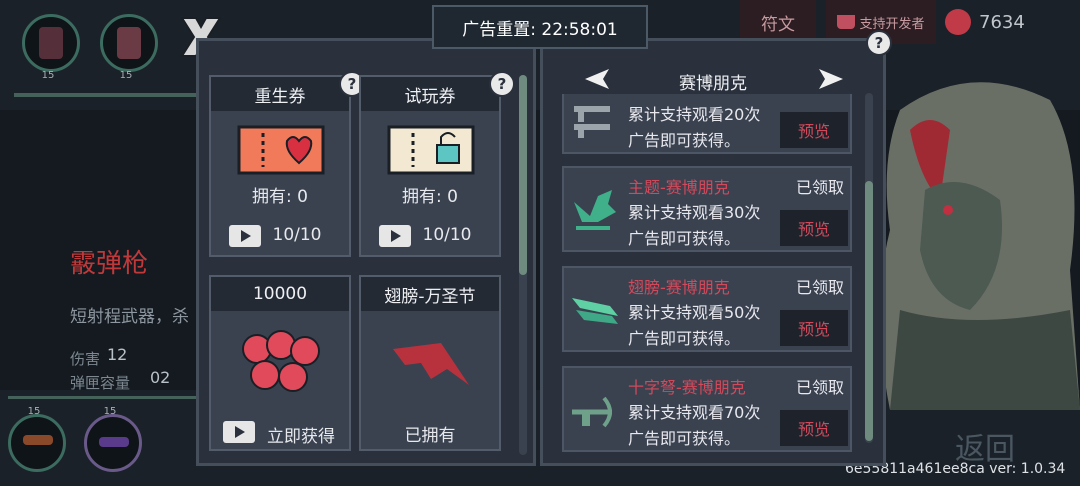 Image resolution: width=1080 pixels, height=486 pixels. I want to click on card-title: 试玩券, so click(430, 94).